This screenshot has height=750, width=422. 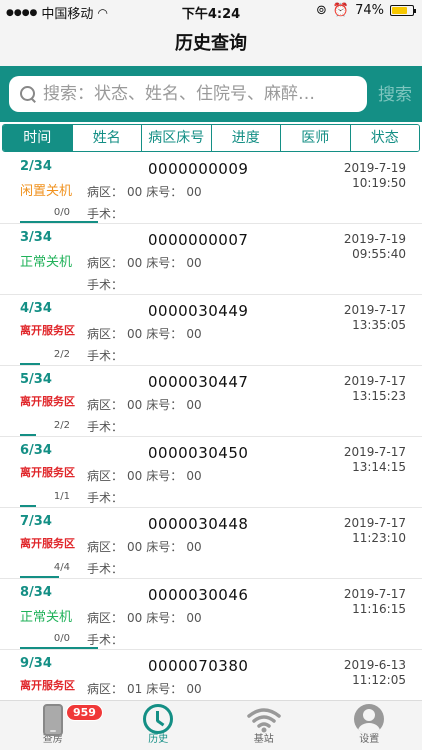 What do you see at coordinates (37, 138) in the screenshot?
I see `tab-sort-0: 时间` at bounding box center [37, 138].